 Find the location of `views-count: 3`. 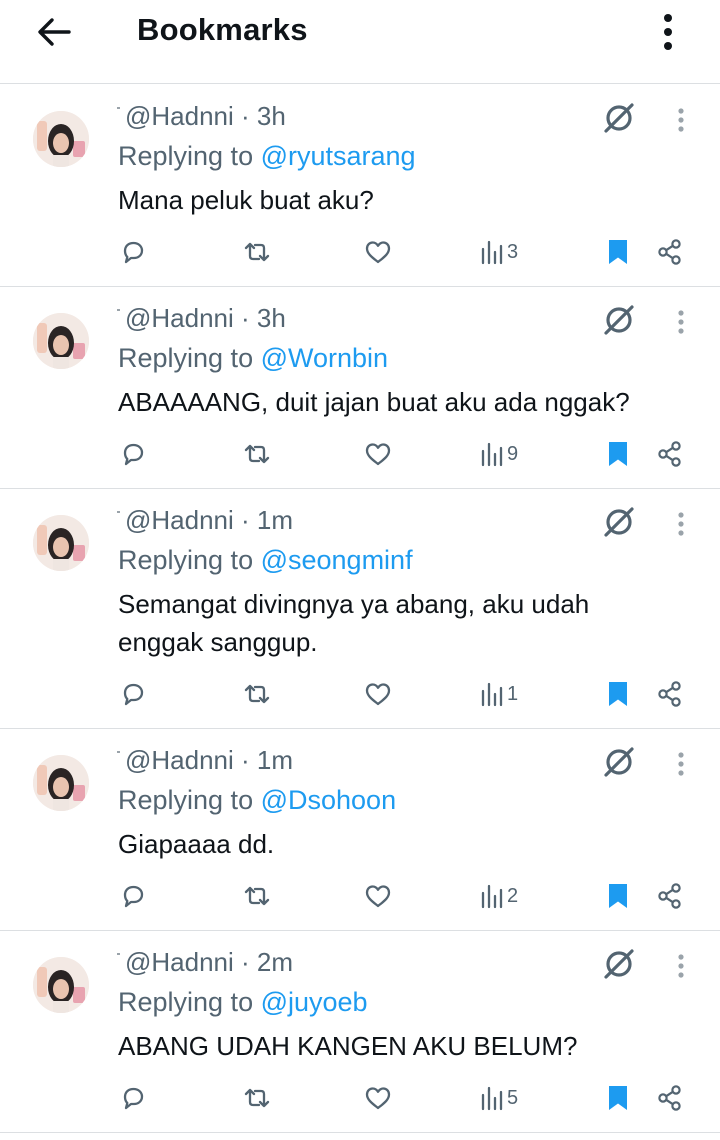

views-count: 3 is located at coordinates (513, 251).